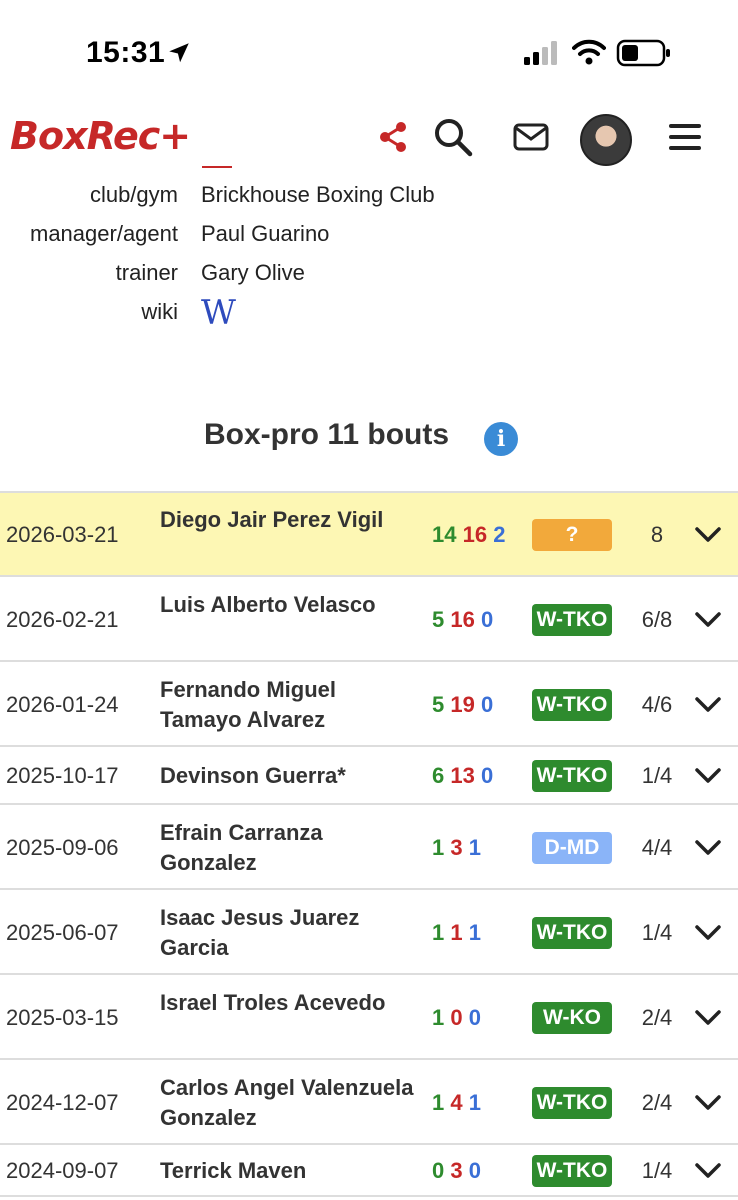 The width and height of the screenshot is (738, 1200). I want to click on mail-button, so click(531, 137).